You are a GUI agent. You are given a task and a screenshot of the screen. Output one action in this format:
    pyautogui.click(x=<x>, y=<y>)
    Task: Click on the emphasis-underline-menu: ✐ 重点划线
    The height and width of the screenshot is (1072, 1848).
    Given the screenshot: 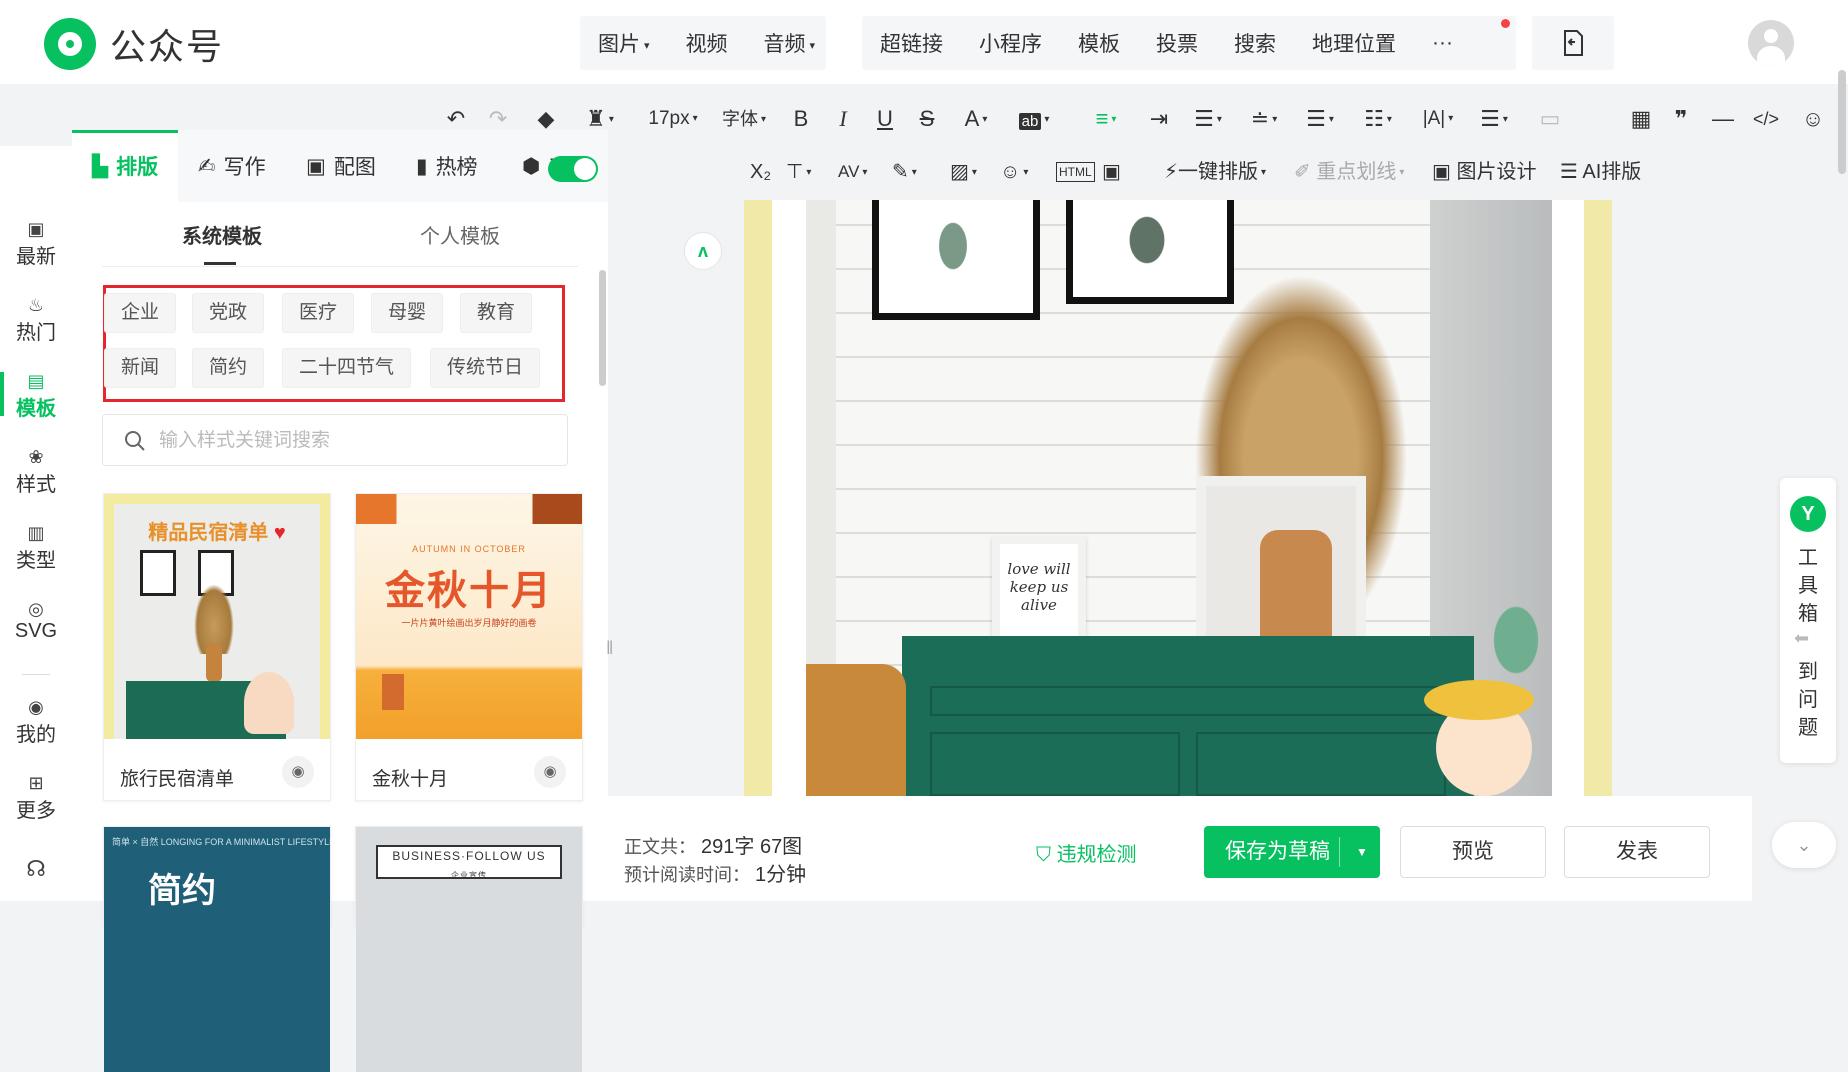 What is the action you would take?
    pyautogui.click(x=1349, y=172)
    